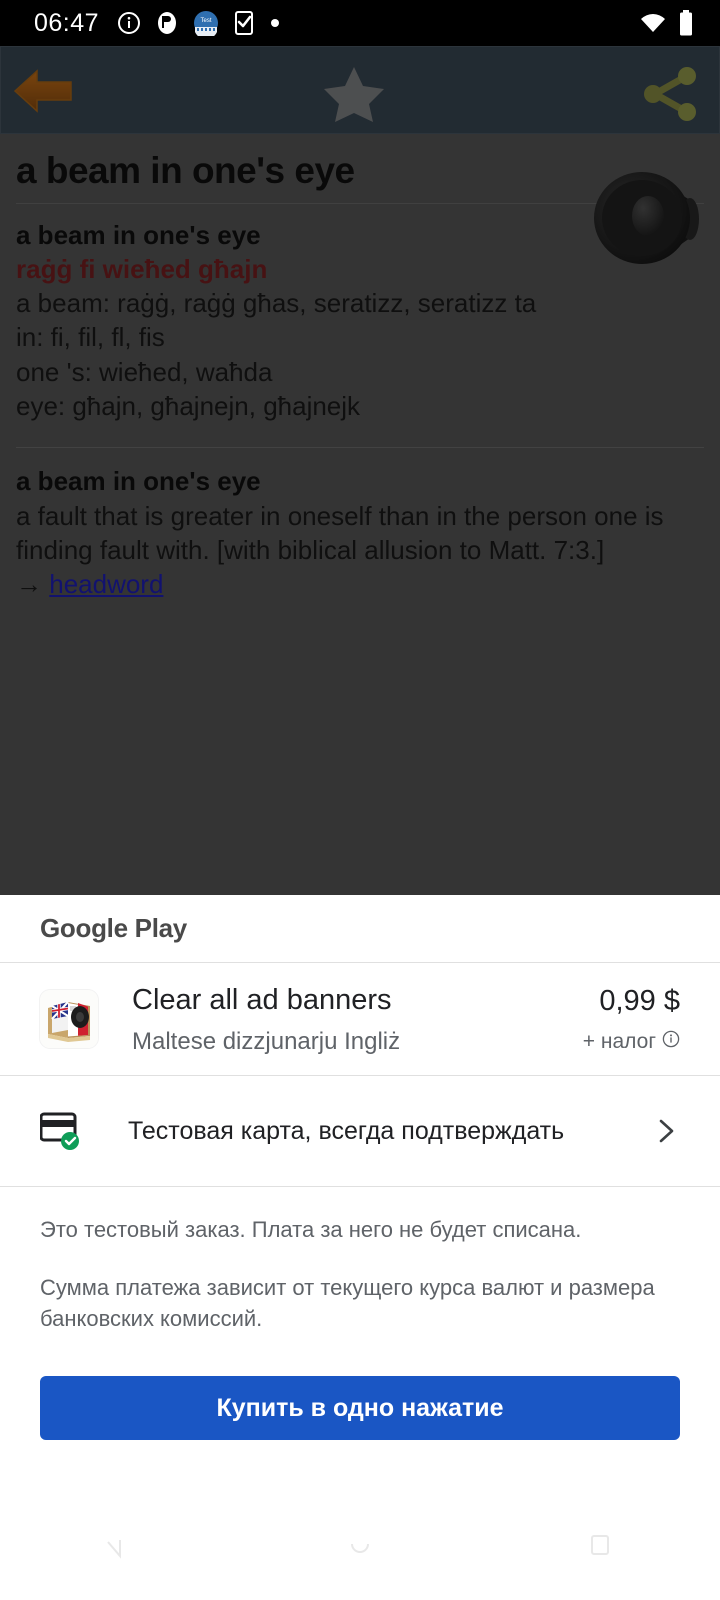 This screenshot has height=1600, width=720. I want to click on dot-icon, so click(275, 23).